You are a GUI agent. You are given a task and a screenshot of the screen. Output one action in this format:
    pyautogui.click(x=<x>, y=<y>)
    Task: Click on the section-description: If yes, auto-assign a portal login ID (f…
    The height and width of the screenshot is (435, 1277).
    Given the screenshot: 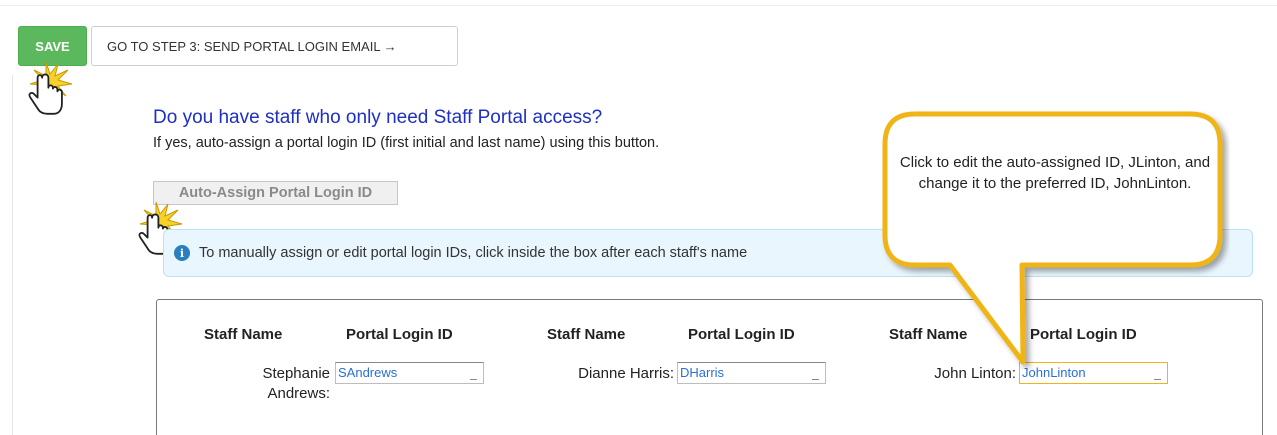 What is the action you would take?
    pyautogui.click(x=406, y=143)
    